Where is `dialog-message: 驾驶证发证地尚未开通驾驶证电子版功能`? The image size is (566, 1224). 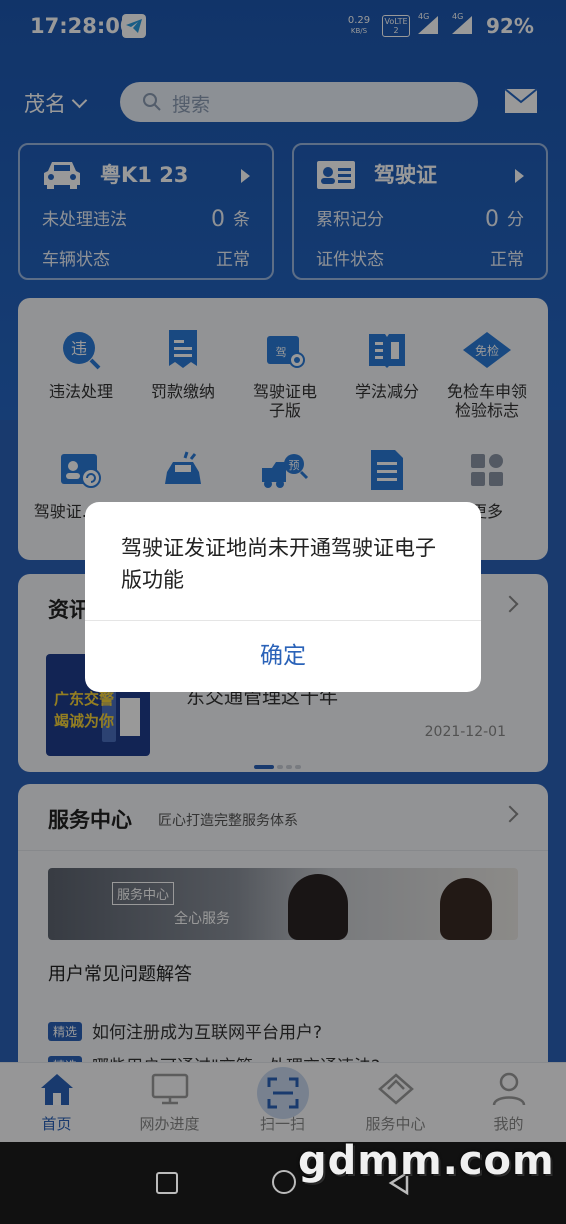
dialog-message: 驾驶证发证地尚未开通驾驶证电子版功能 is located at coordinates (278, 564).